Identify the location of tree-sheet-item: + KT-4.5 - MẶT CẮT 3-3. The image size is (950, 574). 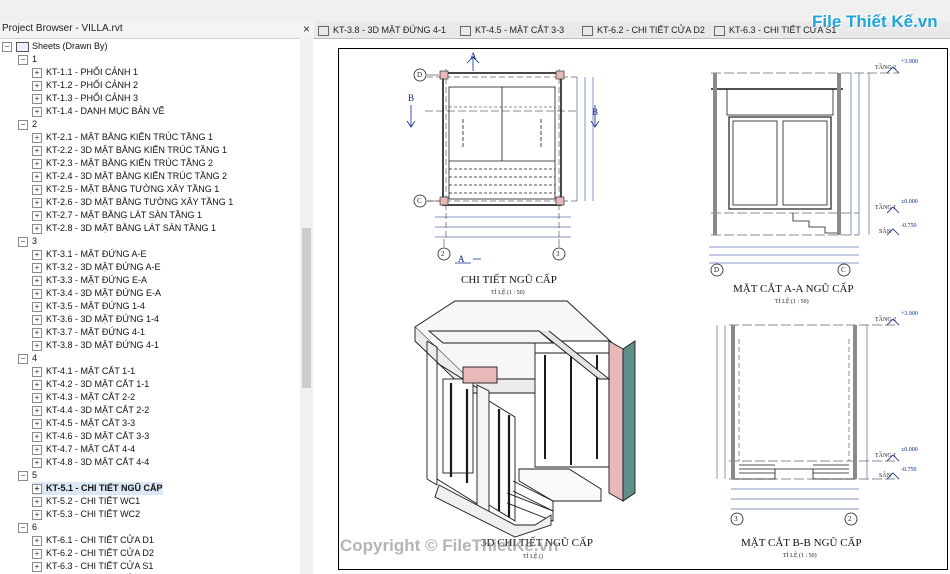
(83, 423).